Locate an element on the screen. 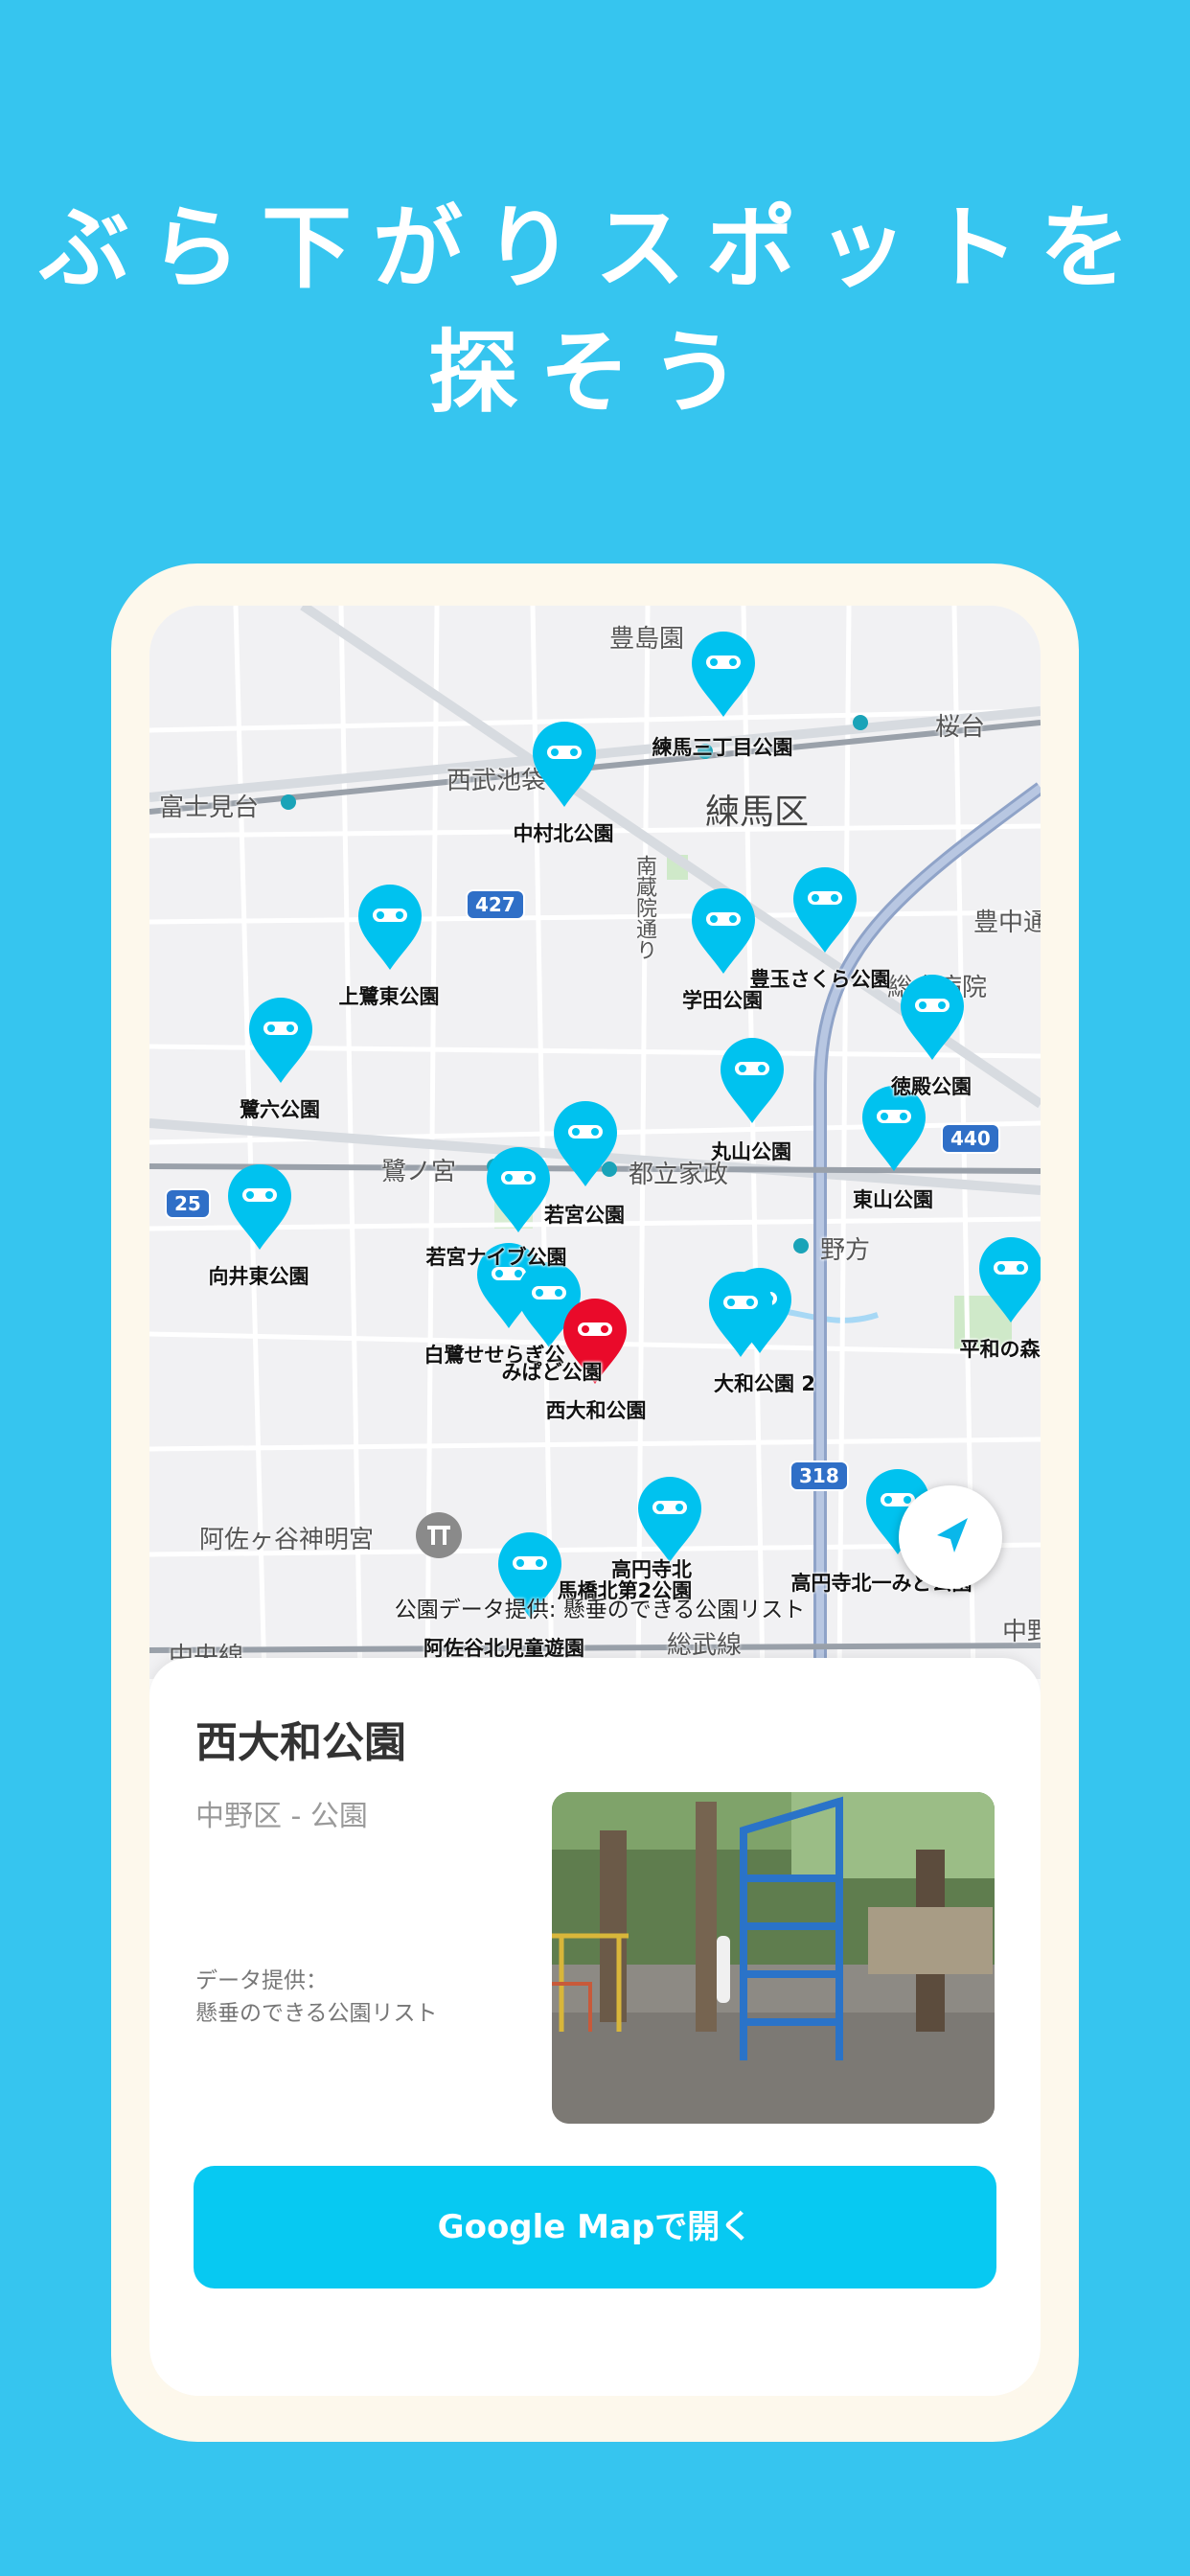 The image size is (1190, 2576). road-shield-427: 427 is located at coordinates (496, 904).